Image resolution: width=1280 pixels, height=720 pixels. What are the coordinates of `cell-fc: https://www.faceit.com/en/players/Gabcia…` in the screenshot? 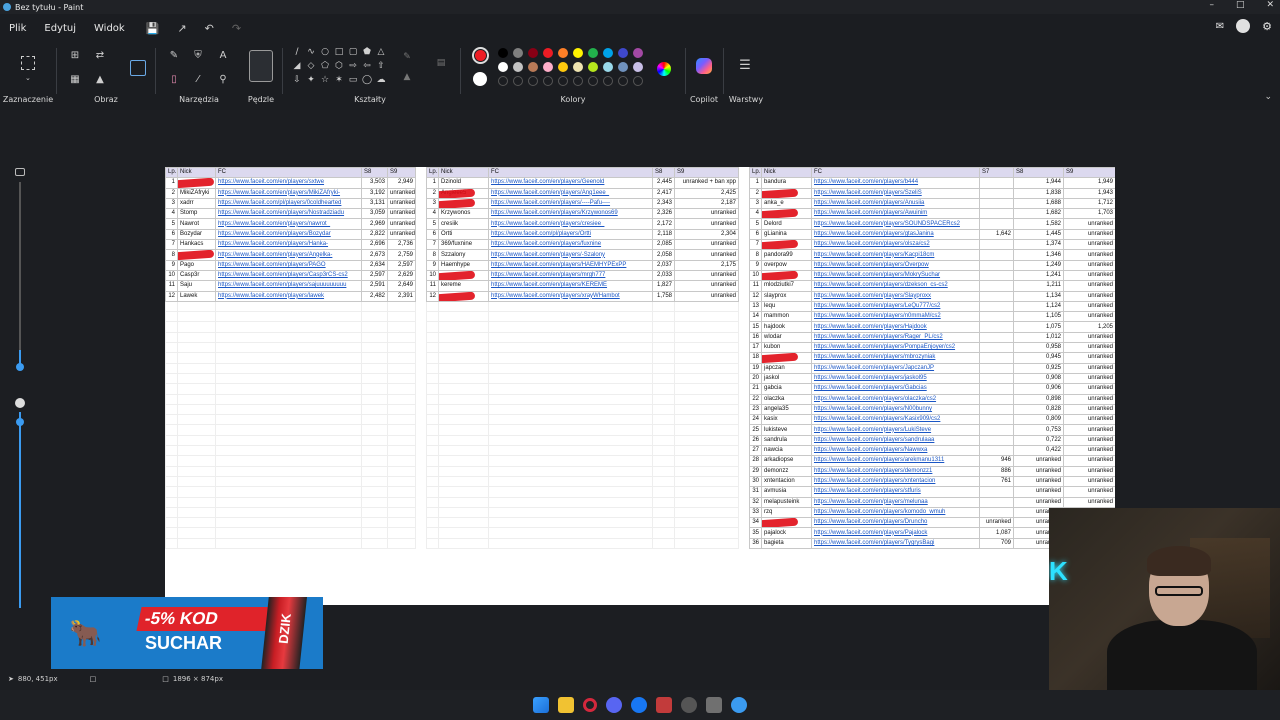 It's located at (895, 389).